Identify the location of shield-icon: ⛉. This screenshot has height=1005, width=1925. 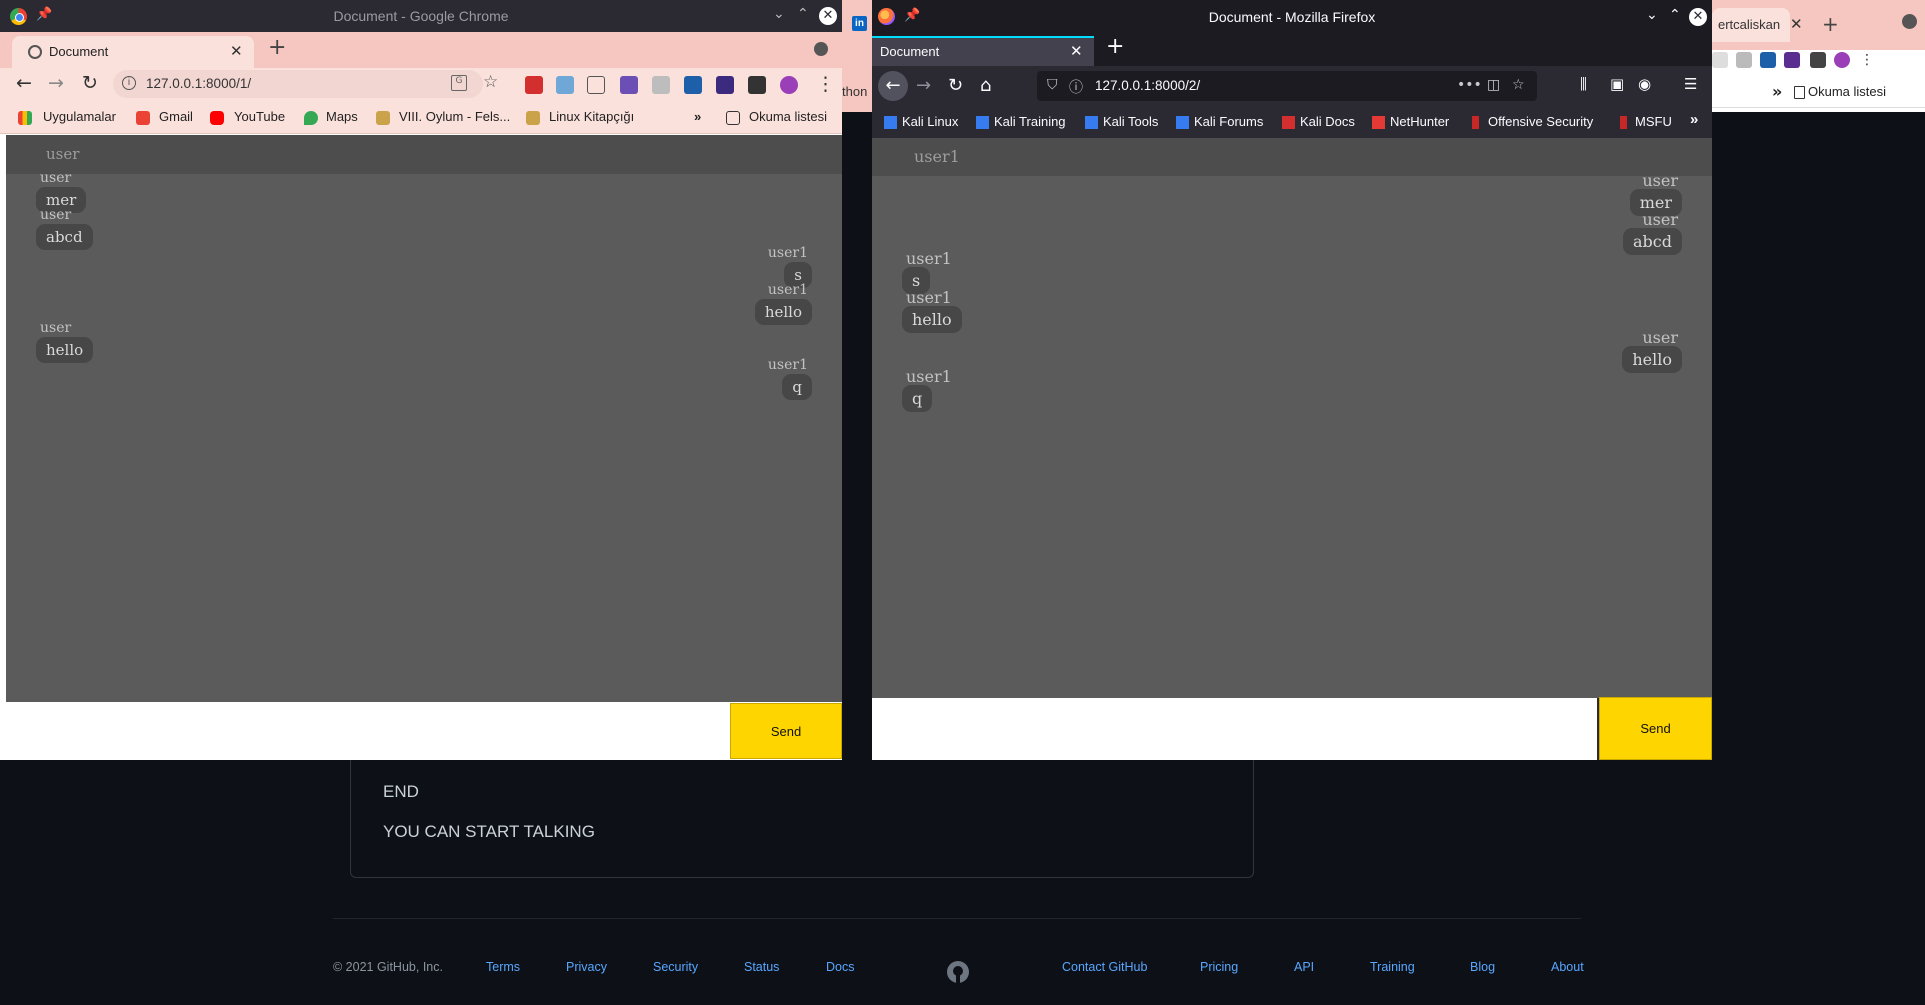
(1052, 85).